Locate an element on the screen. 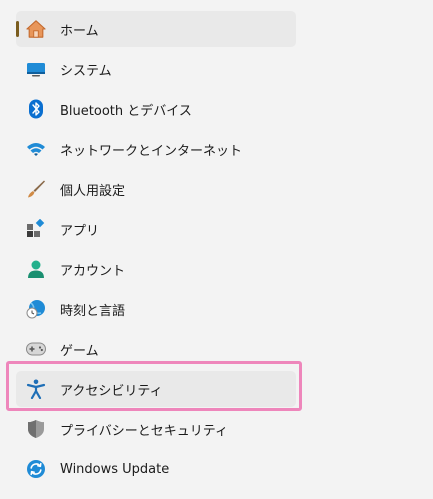  nav-item-apps: アプリ is located at coordinates (156, 229).